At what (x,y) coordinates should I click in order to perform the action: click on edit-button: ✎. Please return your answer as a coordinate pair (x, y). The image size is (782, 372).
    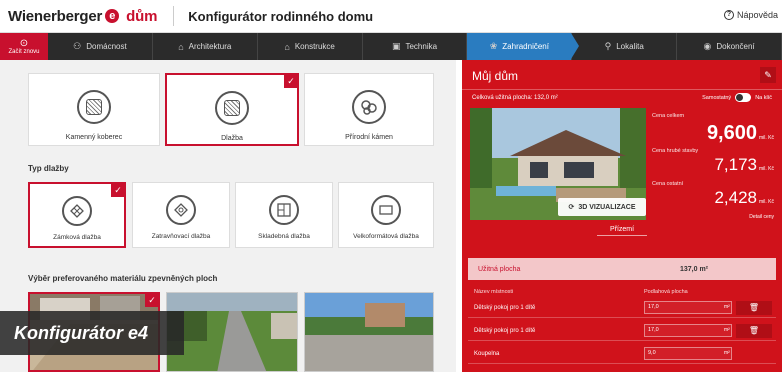
    Looking at the image, I should click on (768, 75).